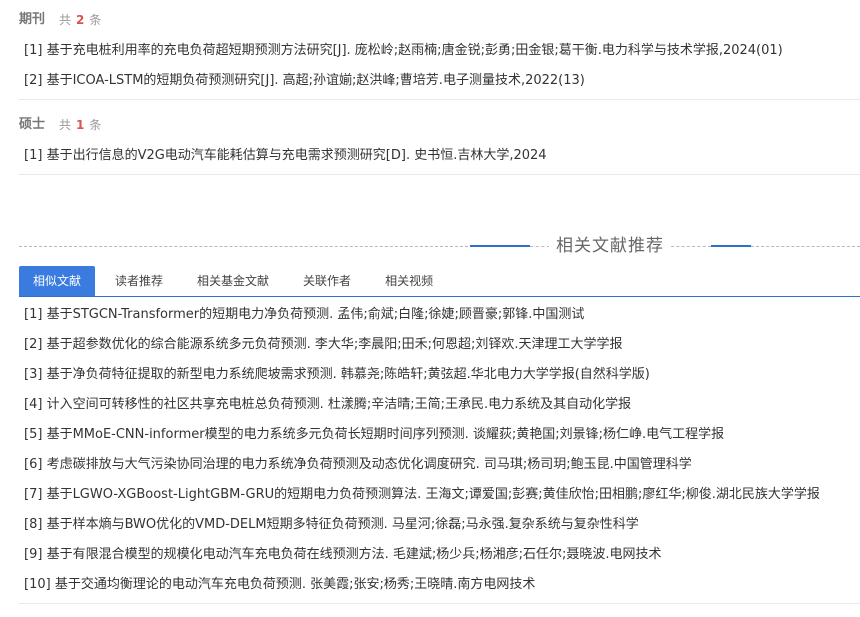 This screenshot has height=617, width=860. I want to click on item-index: [4], so click(33, 404).